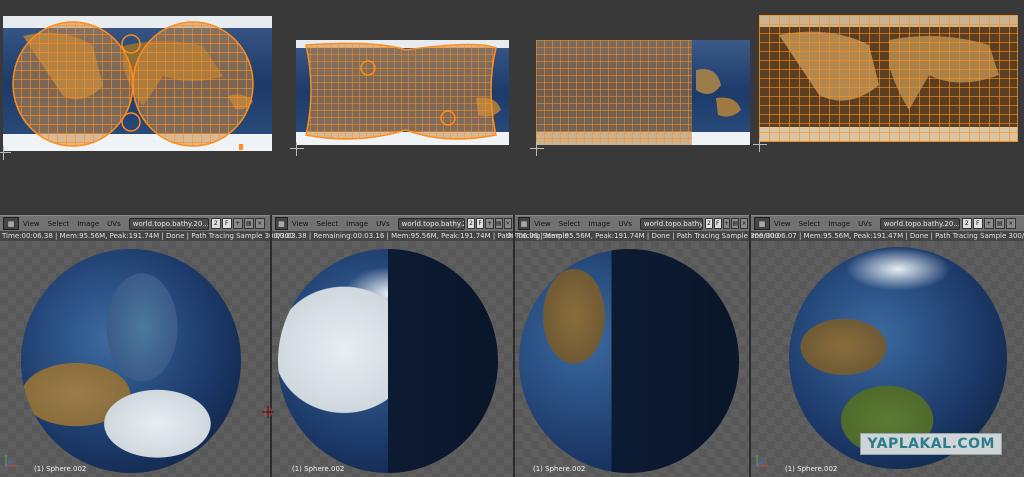  Describe the element at coordinates (931, 444) in the screenshot. I see `site-watermark: YAPLAKAL.COM` at that location.